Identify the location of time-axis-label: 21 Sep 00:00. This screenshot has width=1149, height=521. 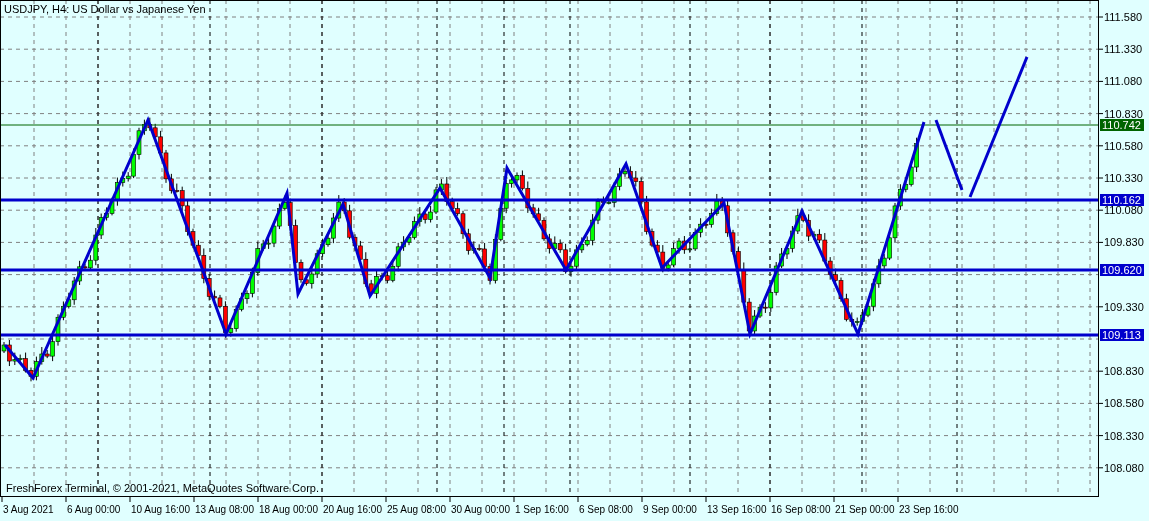
(864, 505).